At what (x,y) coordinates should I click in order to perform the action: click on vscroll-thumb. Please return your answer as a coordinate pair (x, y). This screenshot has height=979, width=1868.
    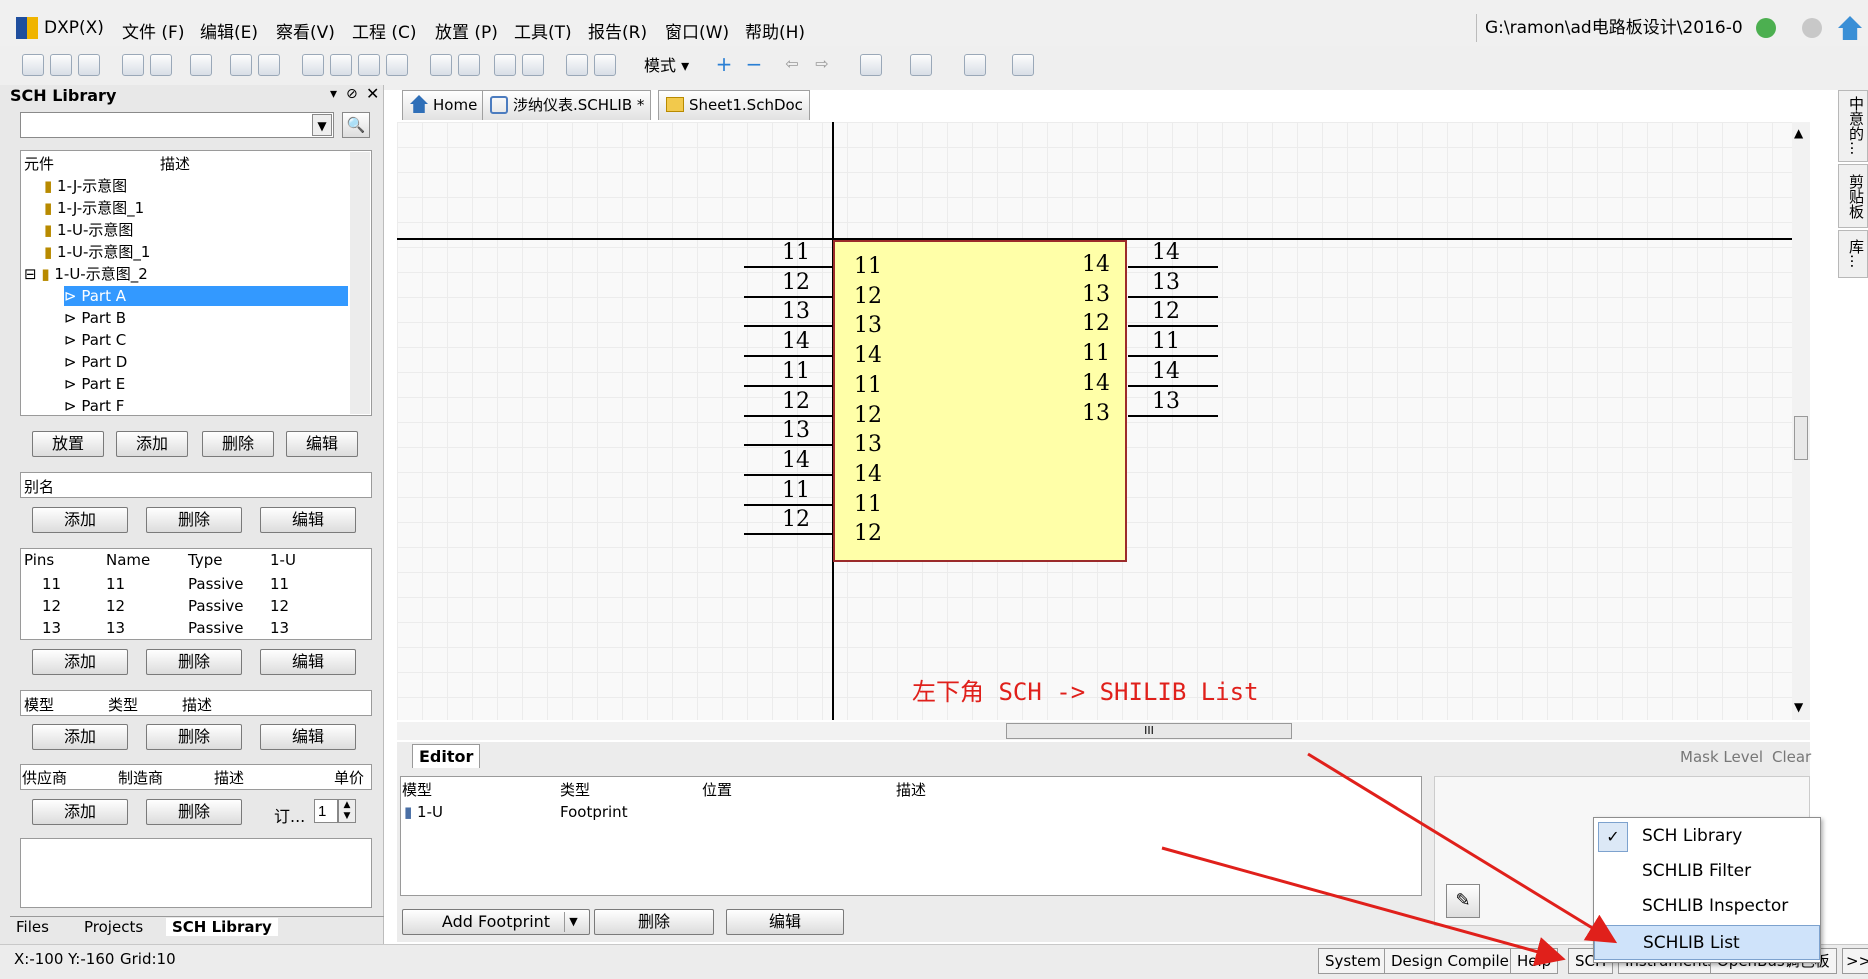
    Looking at the image, I should click on (1801, 438).